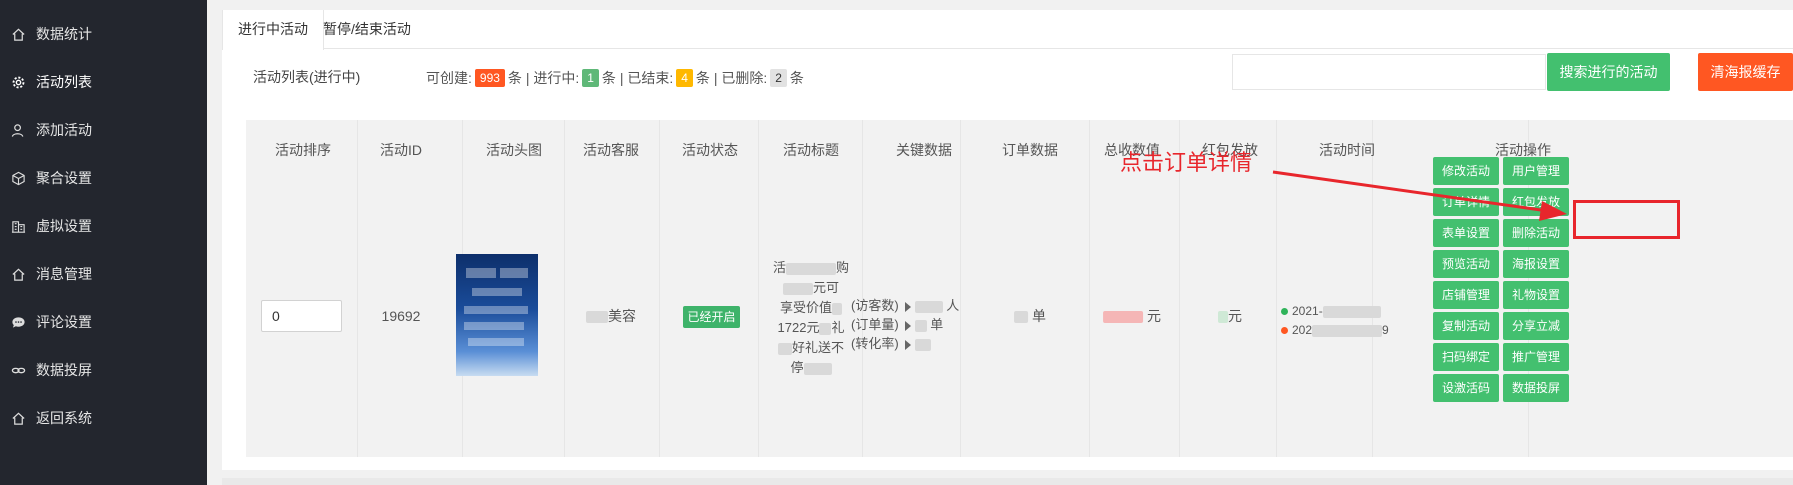  I want to click on edit-activity-button: 修改活动, so click(1466, 171).